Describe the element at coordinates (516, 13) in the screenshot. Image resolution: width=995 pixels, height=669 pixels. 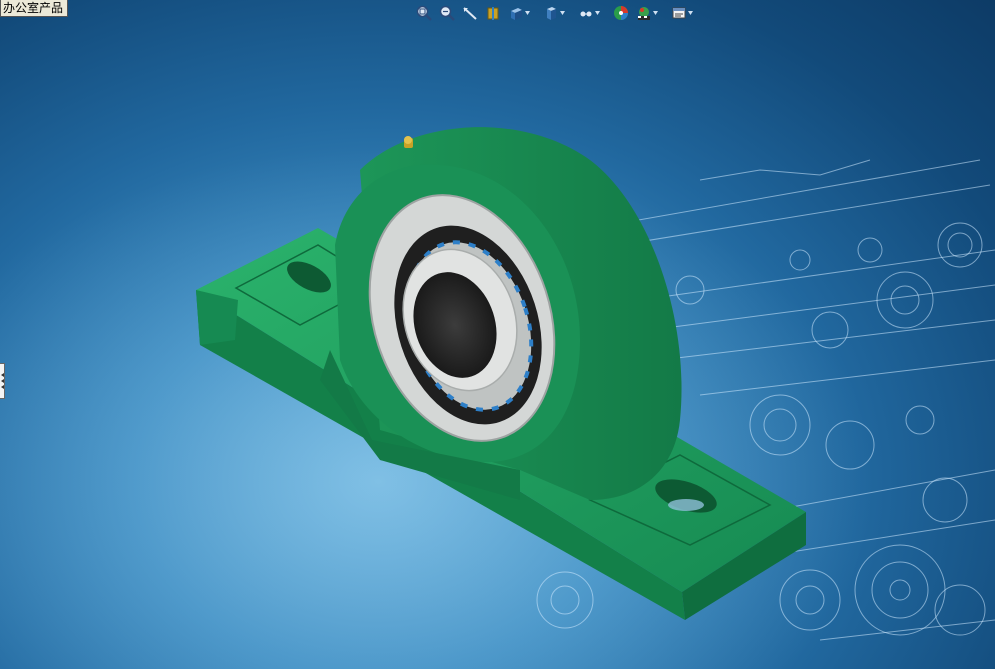
I see `view-orientation-icon` at that location.